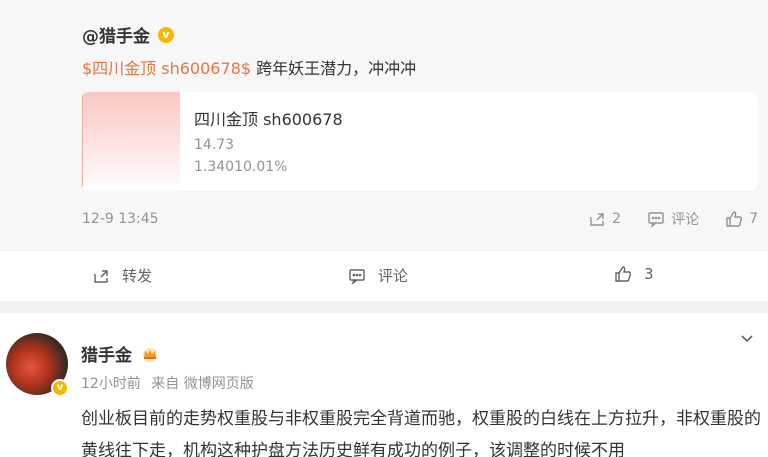 This screenshot has height=457, width=768. What do you see at coordinates (334, 68) in the screenshot?
I see `quoted-text-body: 跨年妖王潜力，冲冲冲` at bounding box center [334, 68].